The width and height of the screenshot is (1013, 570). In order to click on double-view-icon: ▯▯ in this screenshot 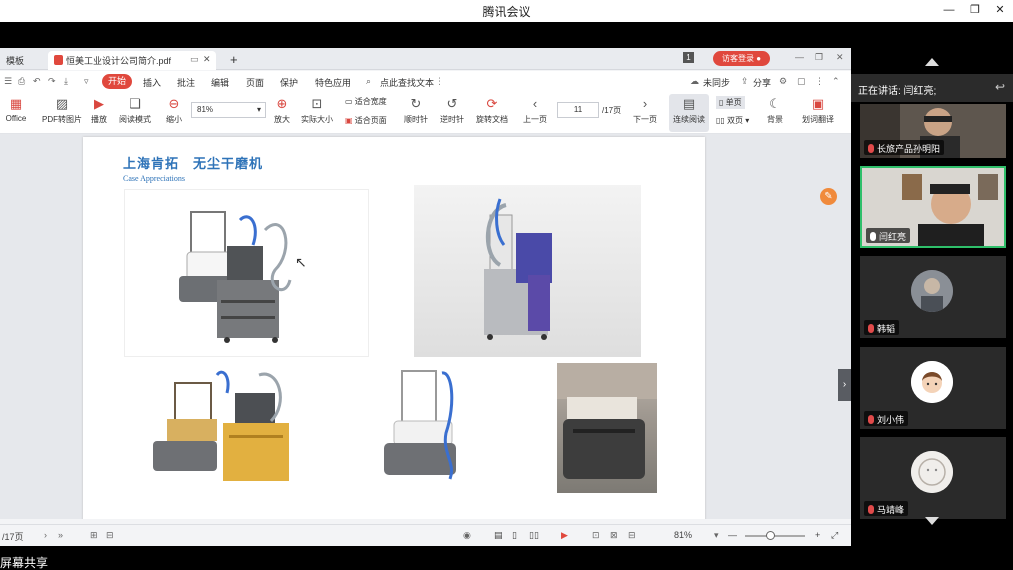, I will do `click(534, 535)`.